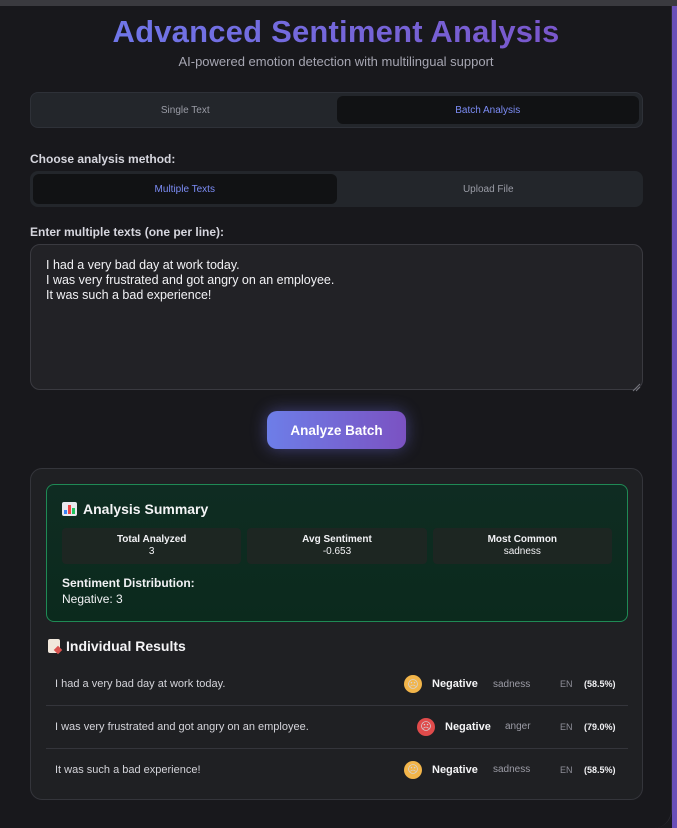 This screenshot has height=828, width=677. Describe the element at coordinates (522, 539) in the screenshot. I see `stat-key: Most Common` at that location.